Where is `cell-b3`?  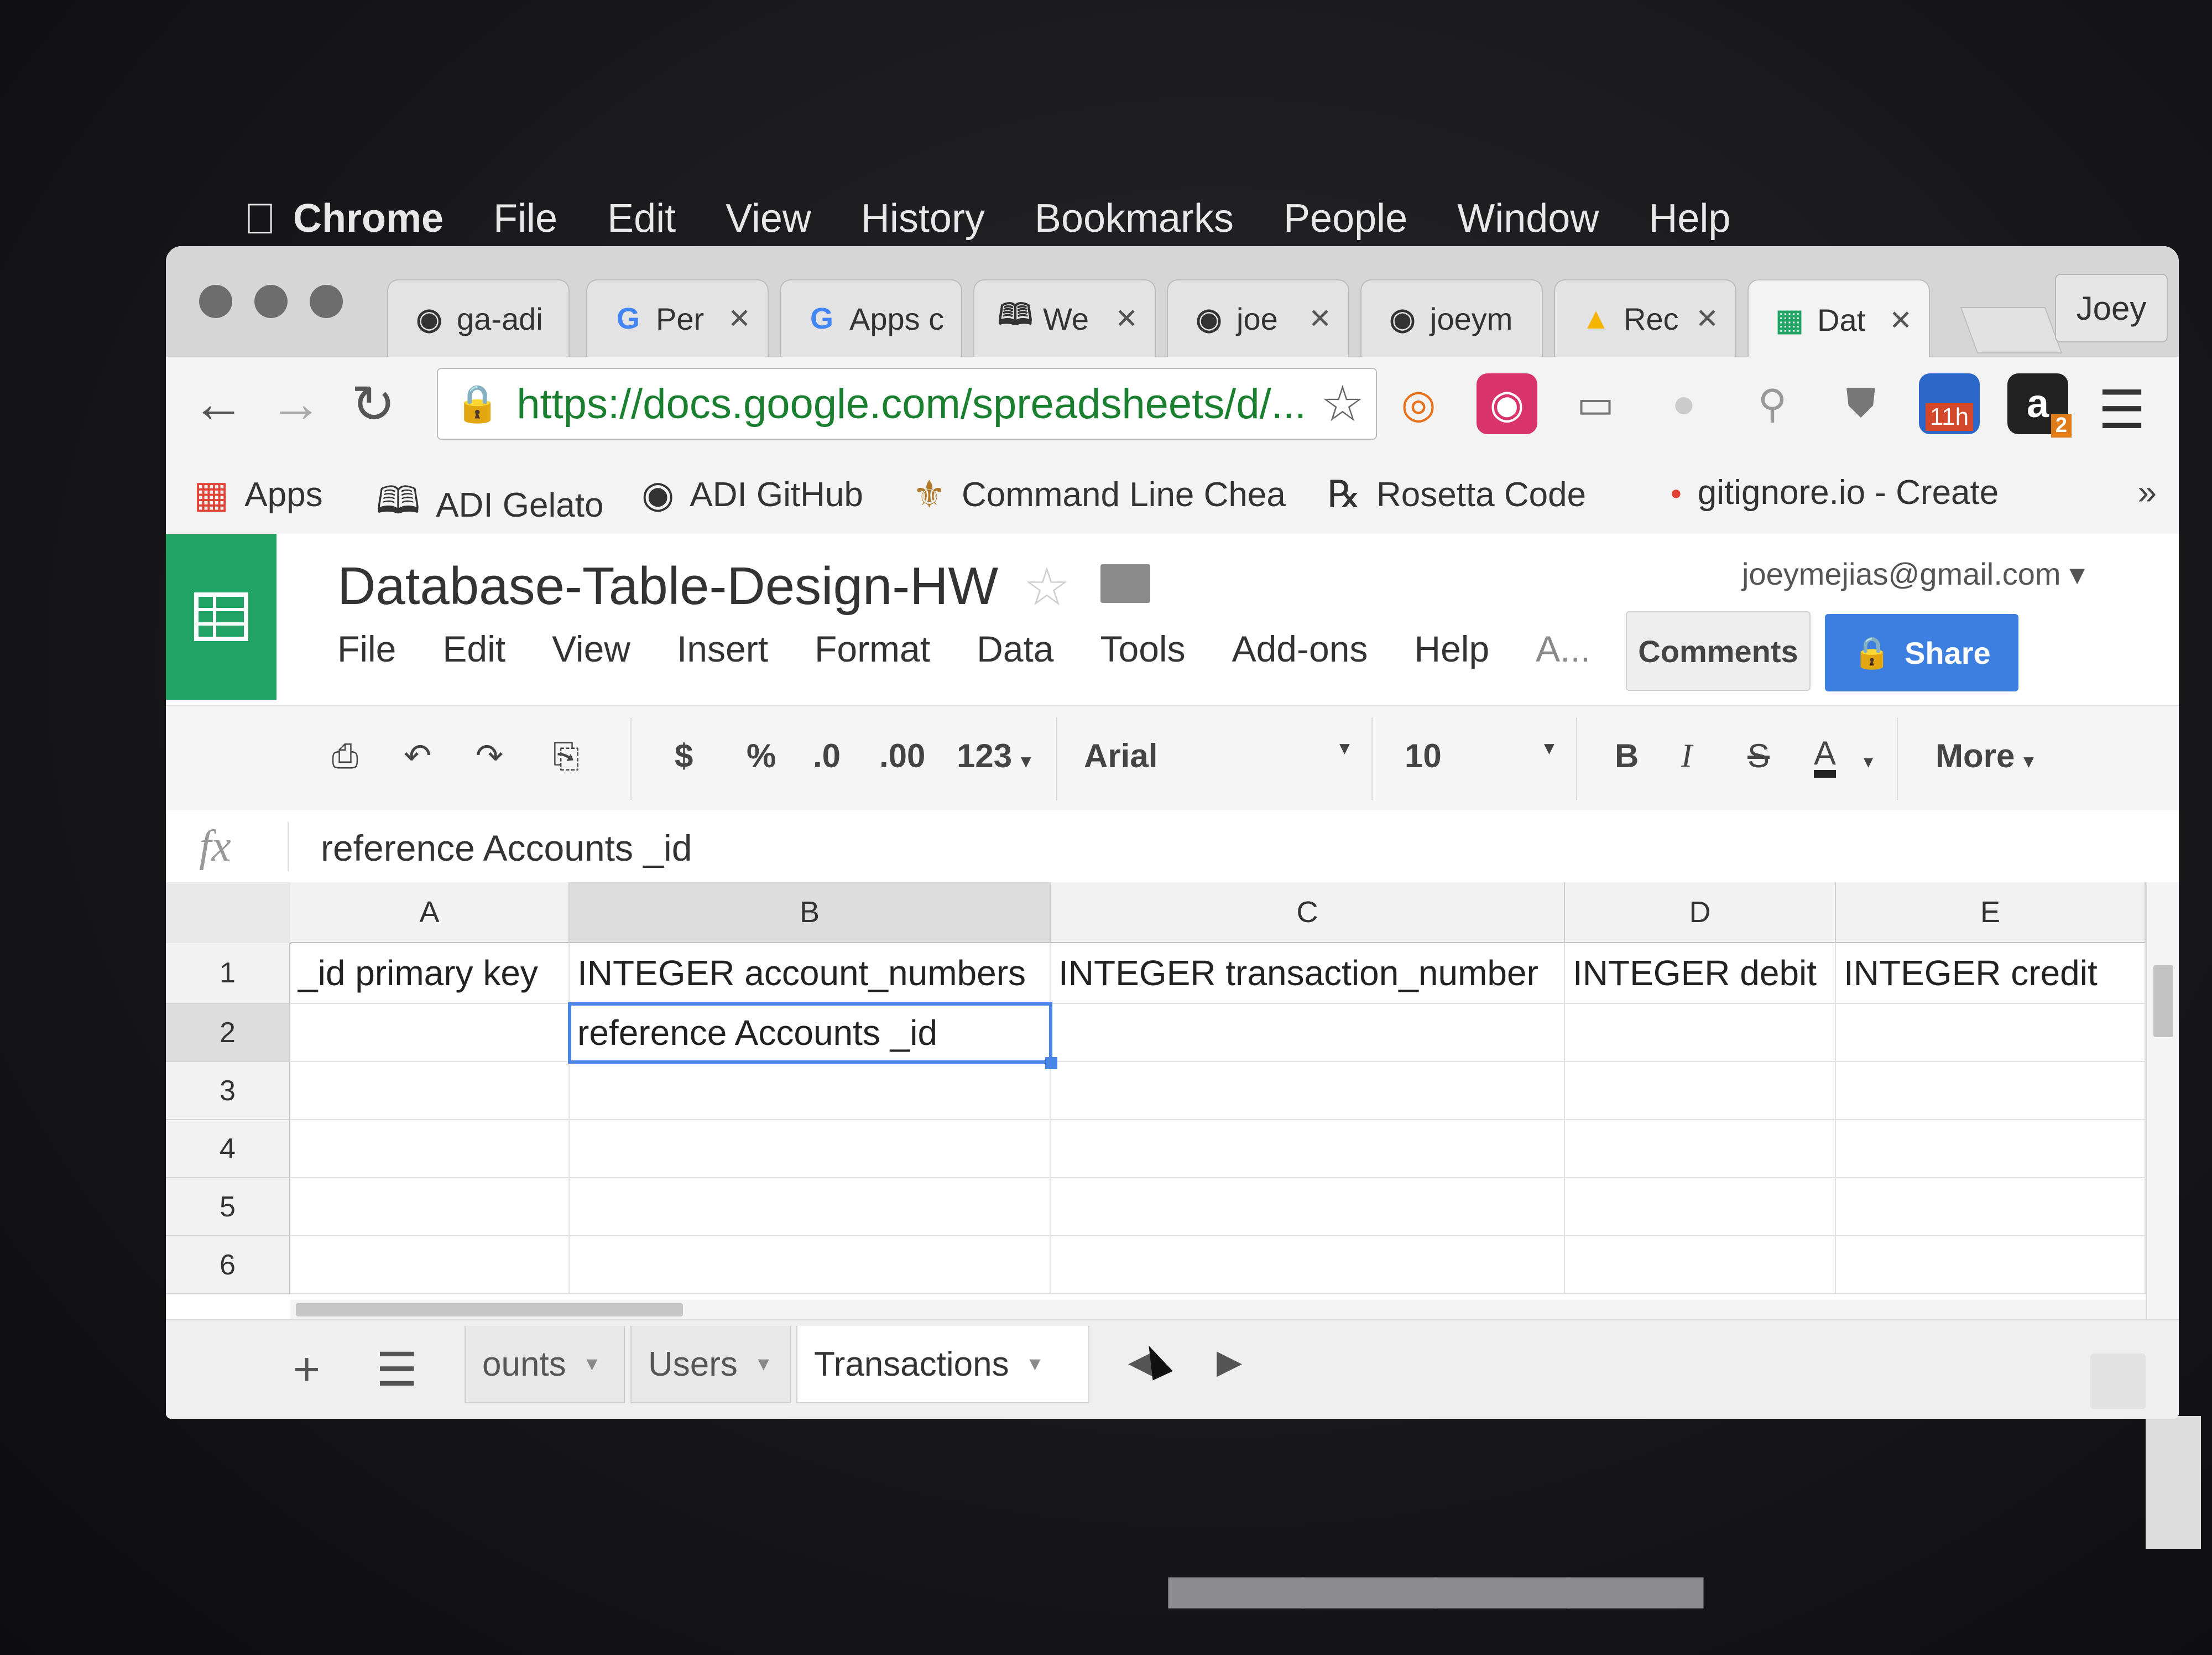
cell-b3 is located at coordinates (810, 1091).